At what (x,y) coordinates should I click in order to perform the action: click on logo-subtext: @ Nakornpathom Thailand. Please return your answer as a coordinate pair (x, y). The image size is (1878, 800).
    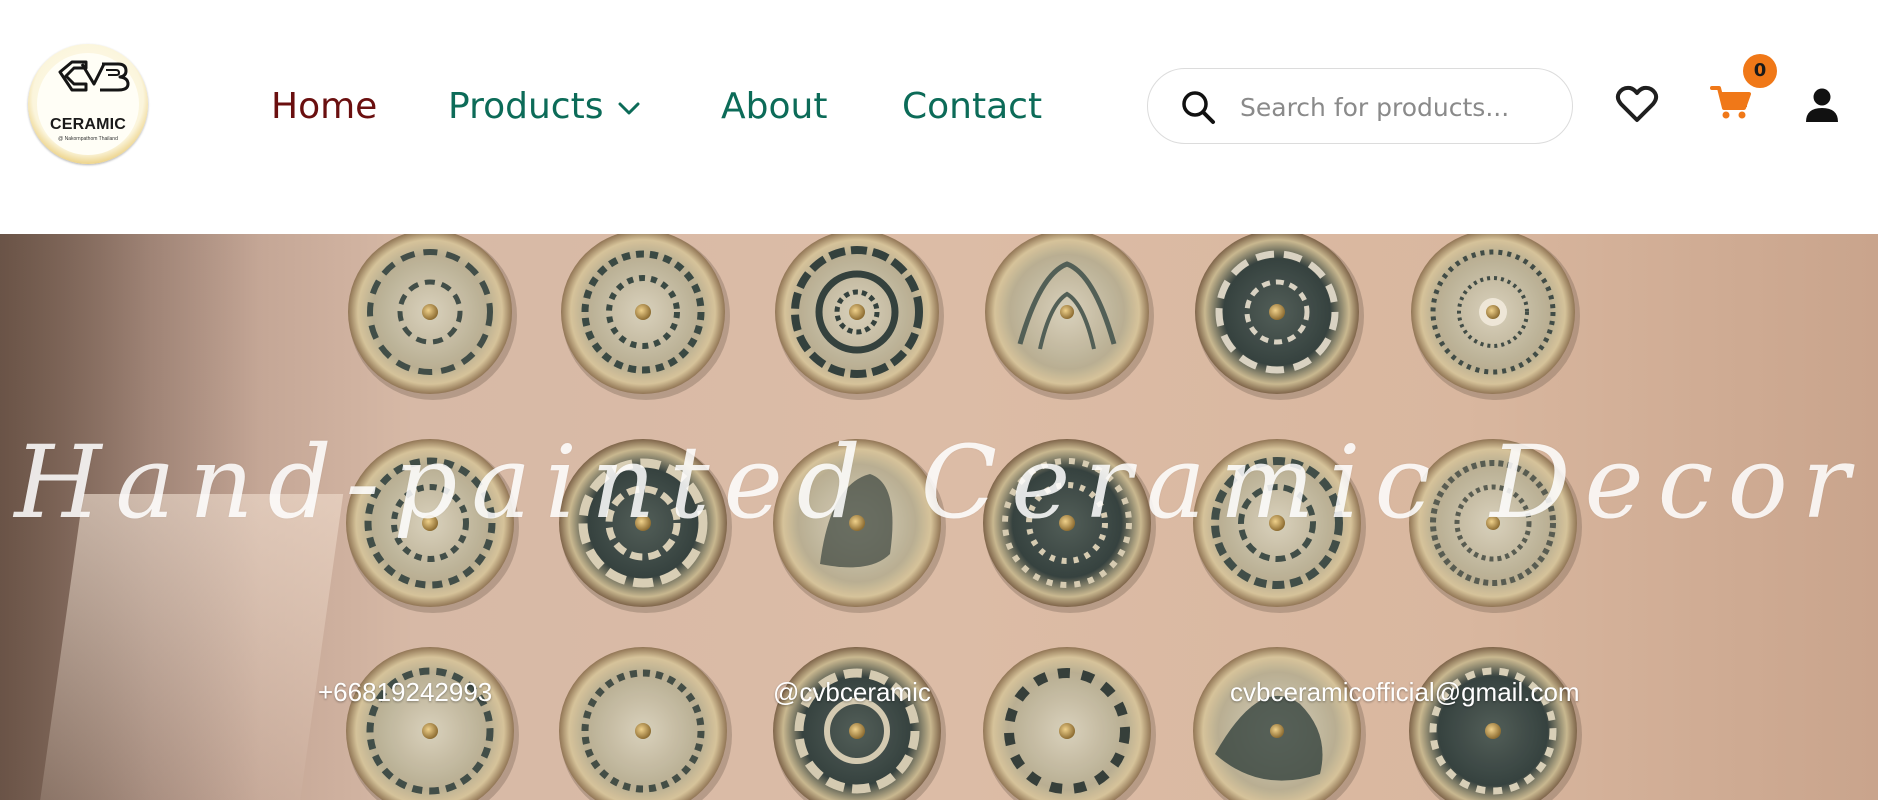
    Looking at the image, I should click on (88, 139).